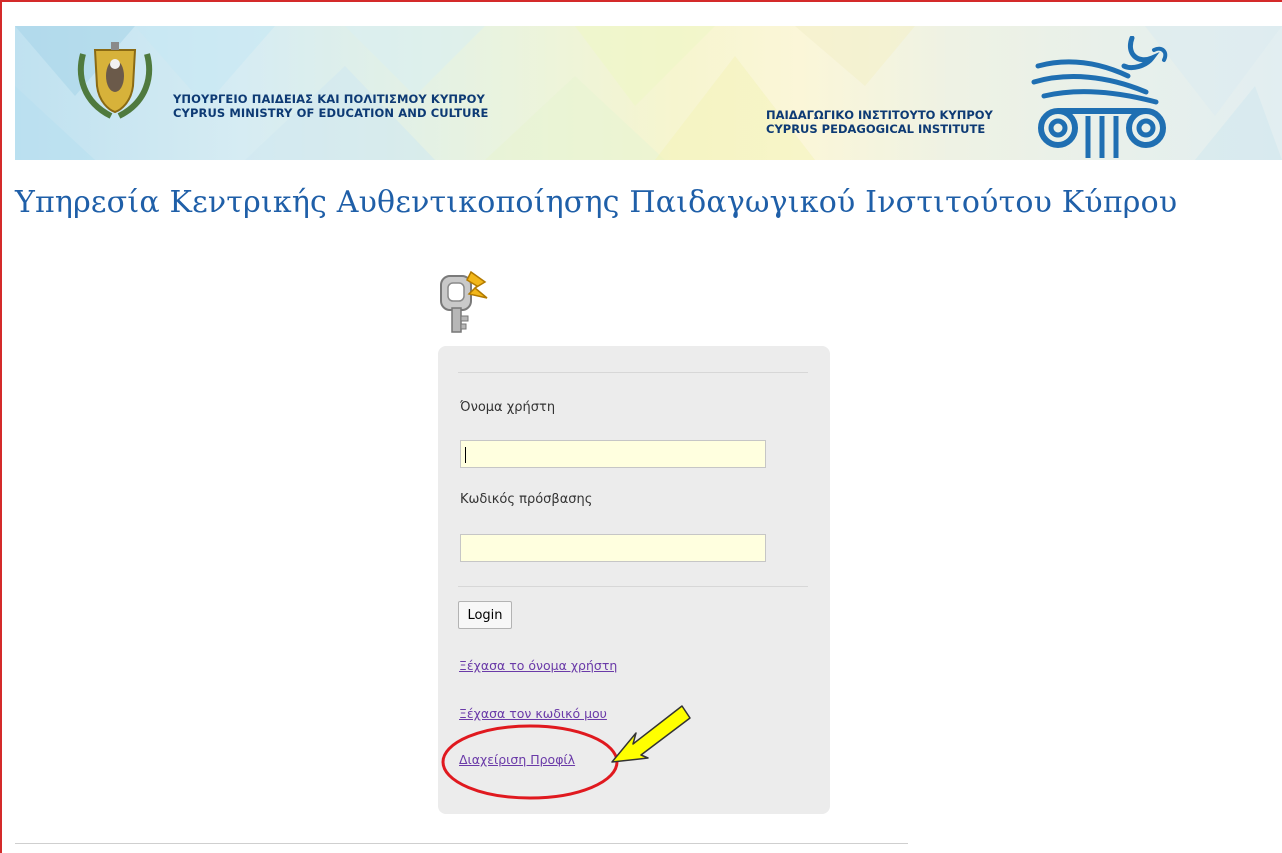 This screenshot has height=853, width=1282. What do you see at coordinates (331, 113) in the screenshot?
I see `ministry-name-english: CYPRUS MINISTRY OF EDUCATION AND CULTURE` at bounding box center [331, 113].